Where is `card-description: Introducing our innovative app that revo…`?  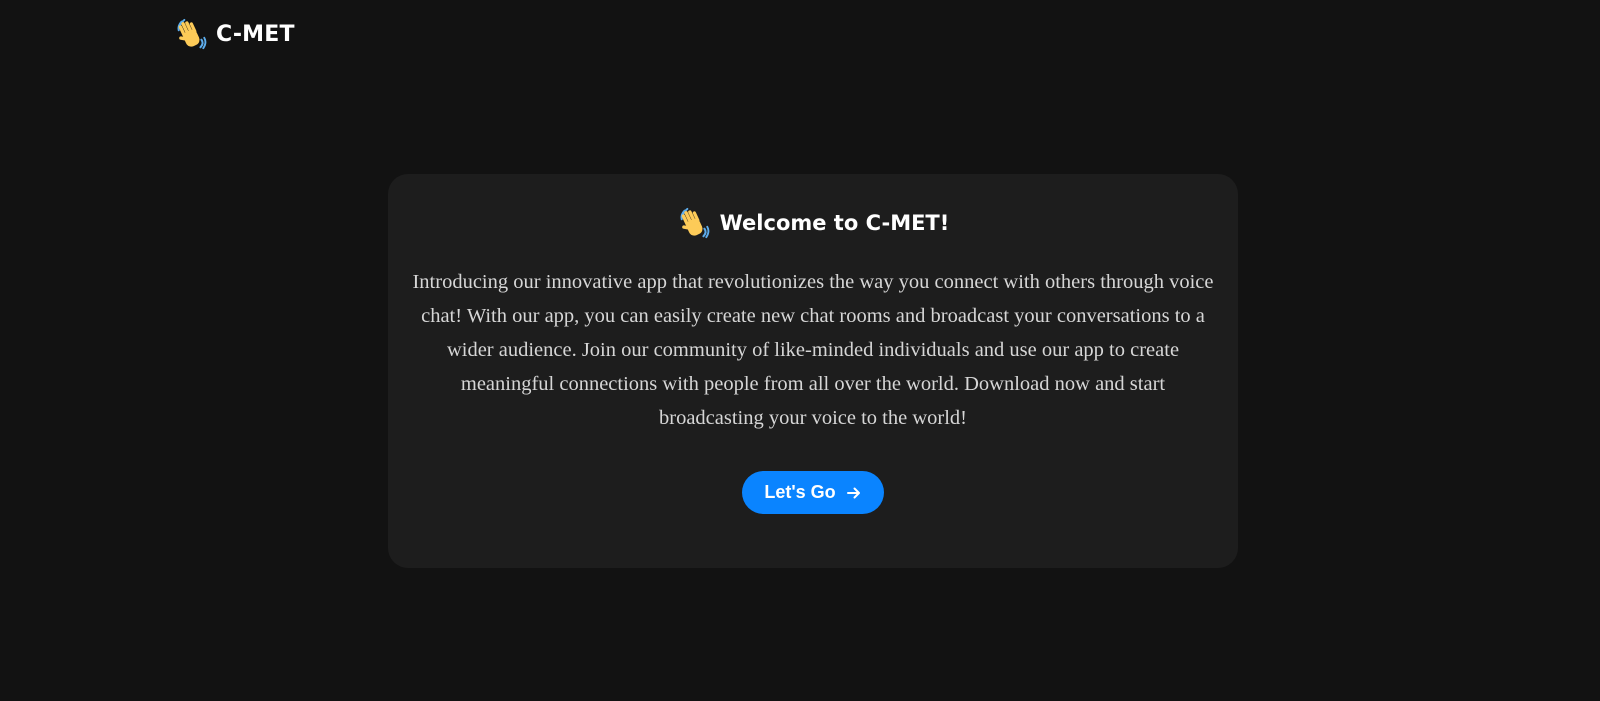
card-description: Introducing our innovative app that revo… is located at coordinates (813, 350).